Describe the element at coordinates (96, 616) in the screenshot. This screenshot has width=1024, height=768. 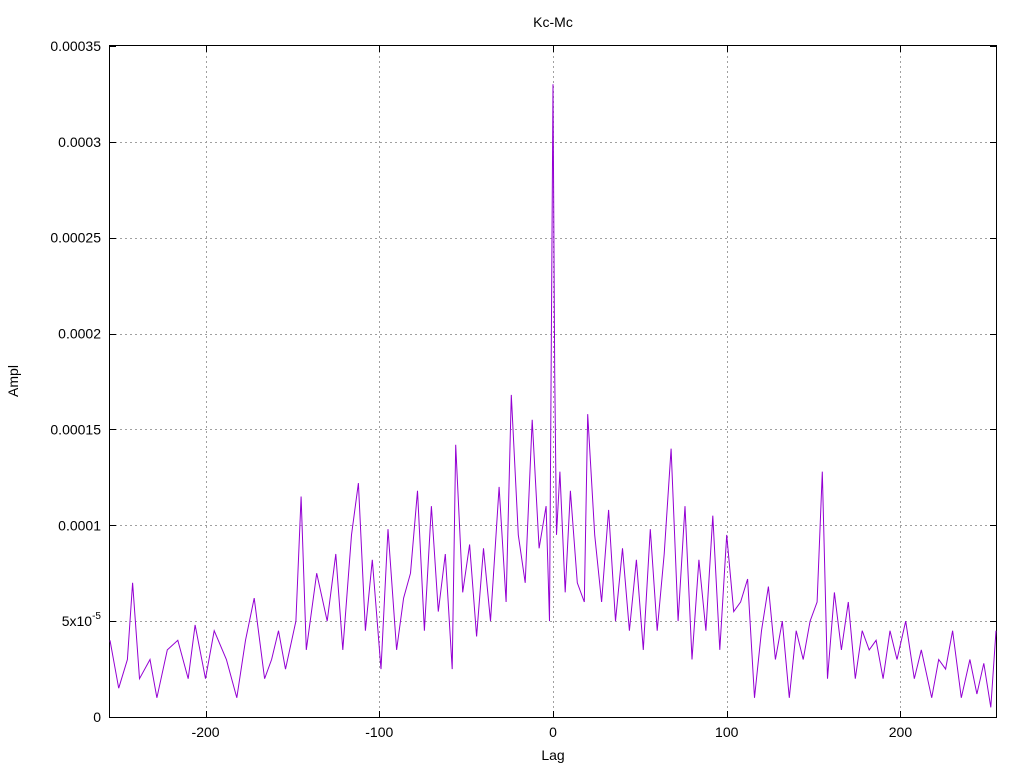
I see `y-tick-exponent: -5` at that location.